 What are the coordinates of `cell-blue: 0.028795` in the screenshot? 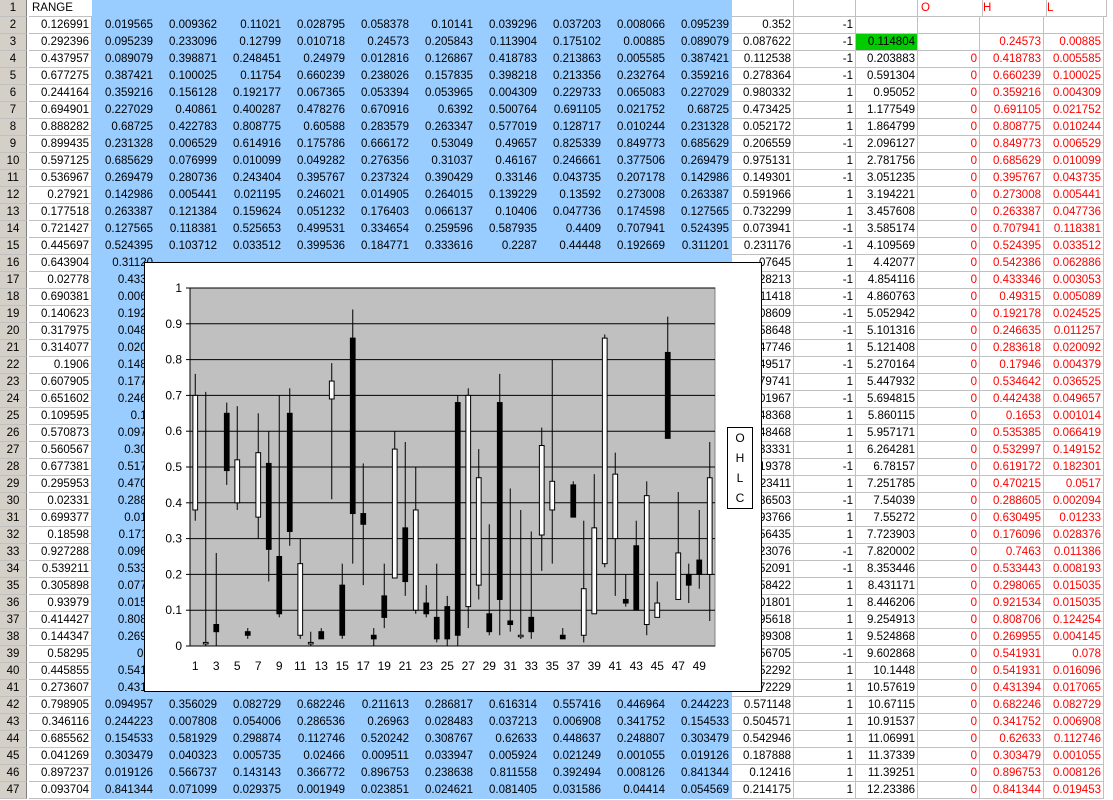 It's located at (316, 25).